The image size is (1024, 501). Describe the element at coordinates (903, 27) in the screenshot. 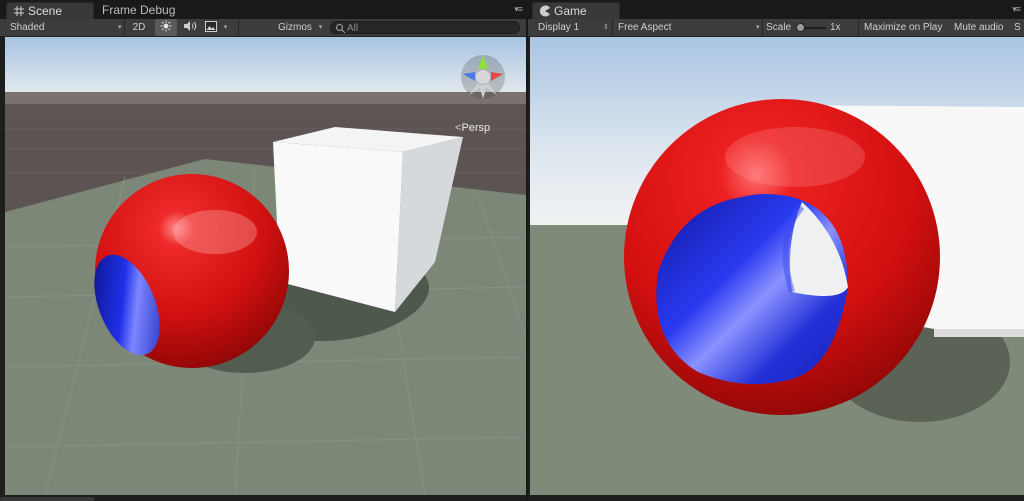

I see `maximize-label: Maximize on Play` at that location.